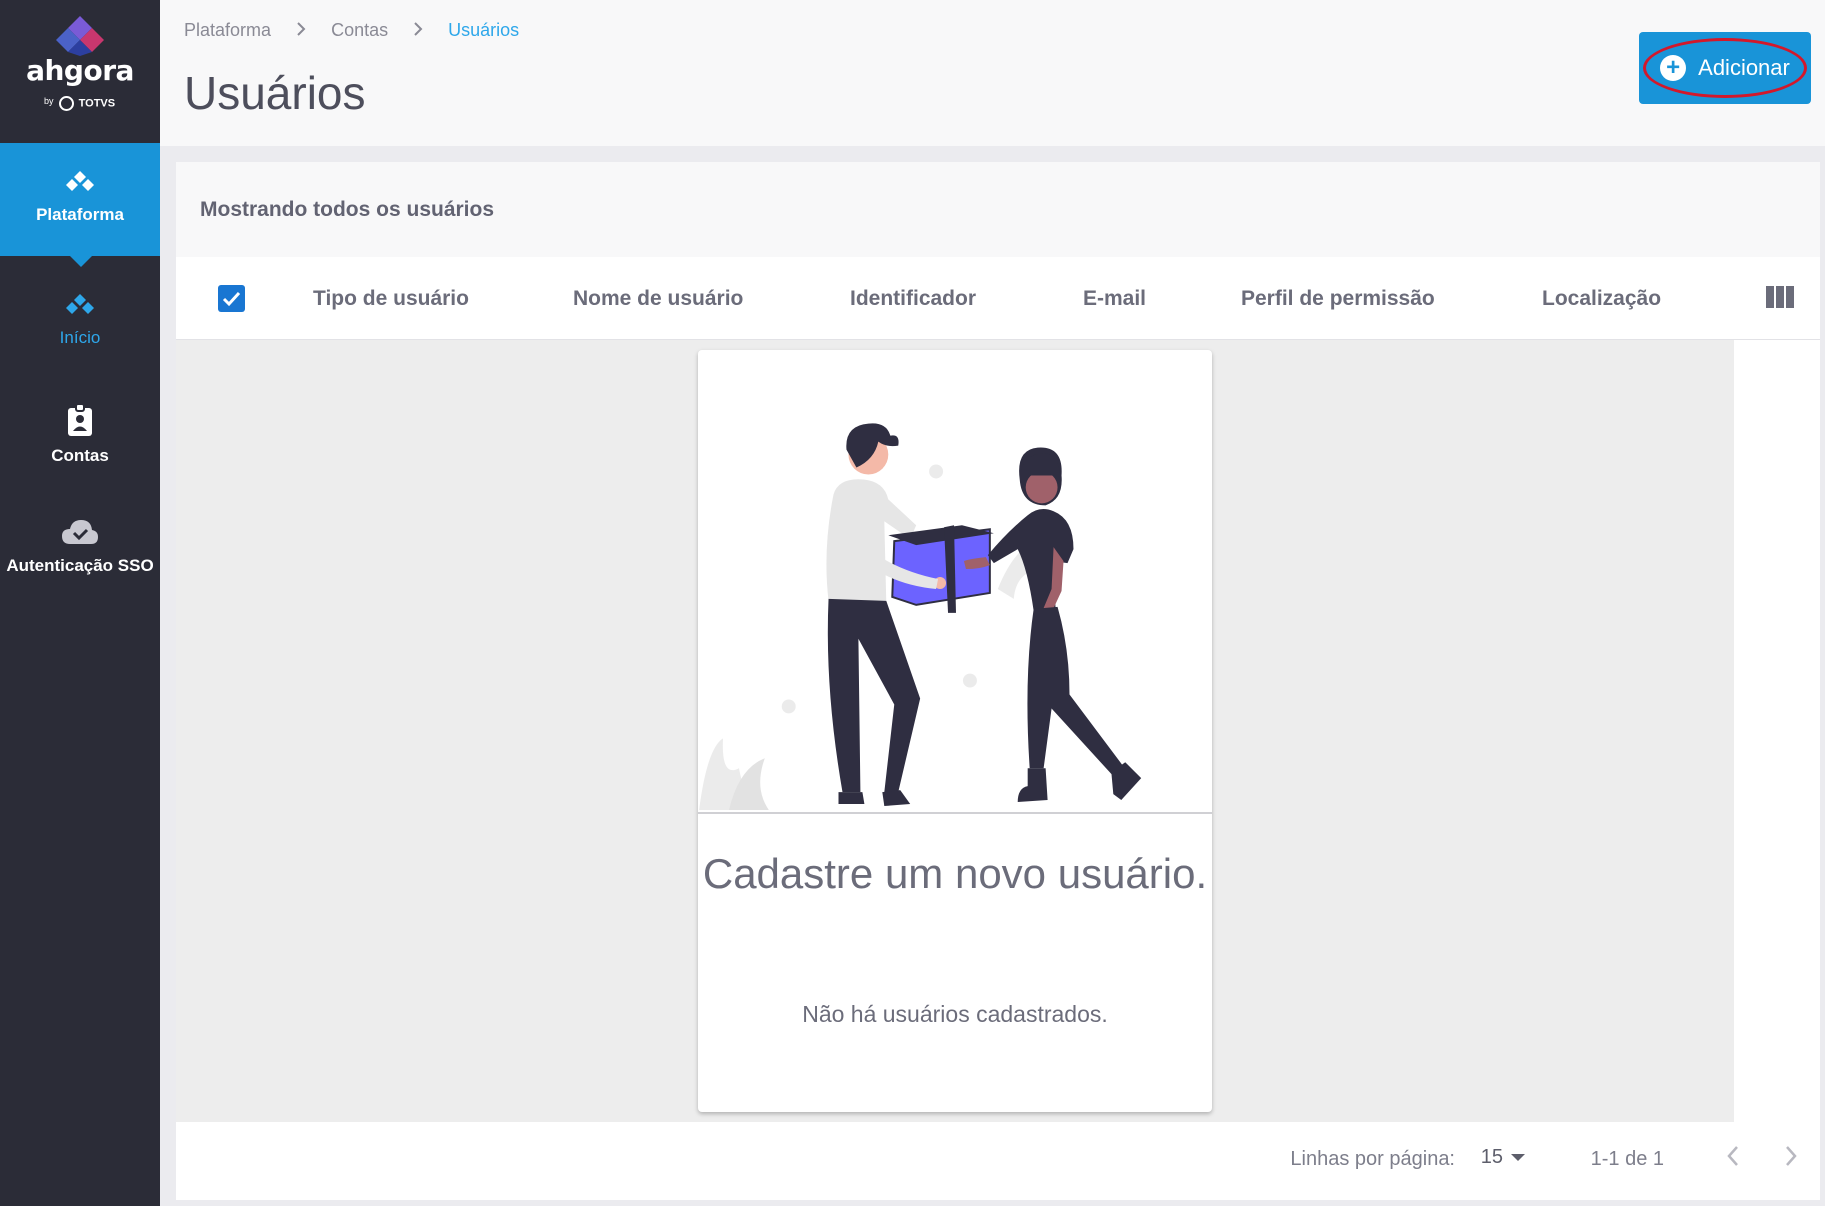 The image size is (1825, 1206). I want to click on brand-partner: TOTVS, so click(97, 103).